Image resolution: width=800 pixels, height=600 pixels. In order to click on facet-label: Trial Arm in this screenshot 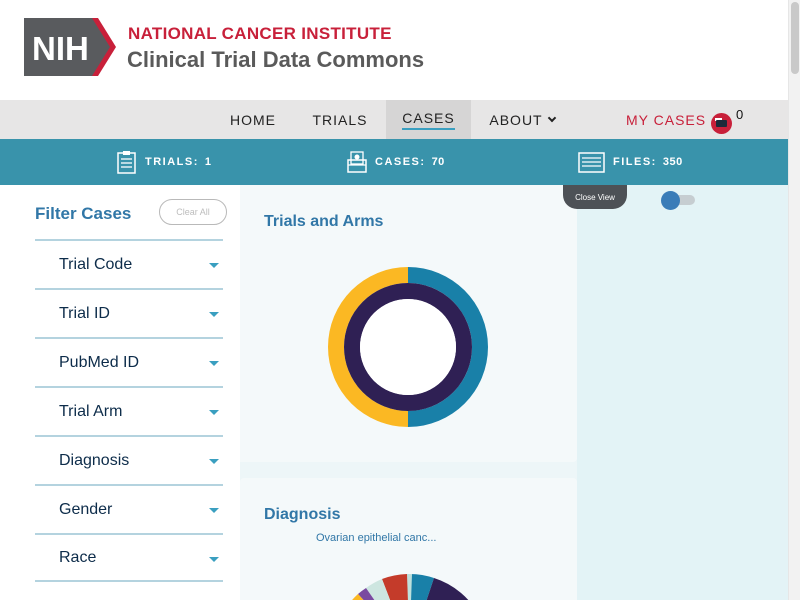, I will do `click(91, 411)`.